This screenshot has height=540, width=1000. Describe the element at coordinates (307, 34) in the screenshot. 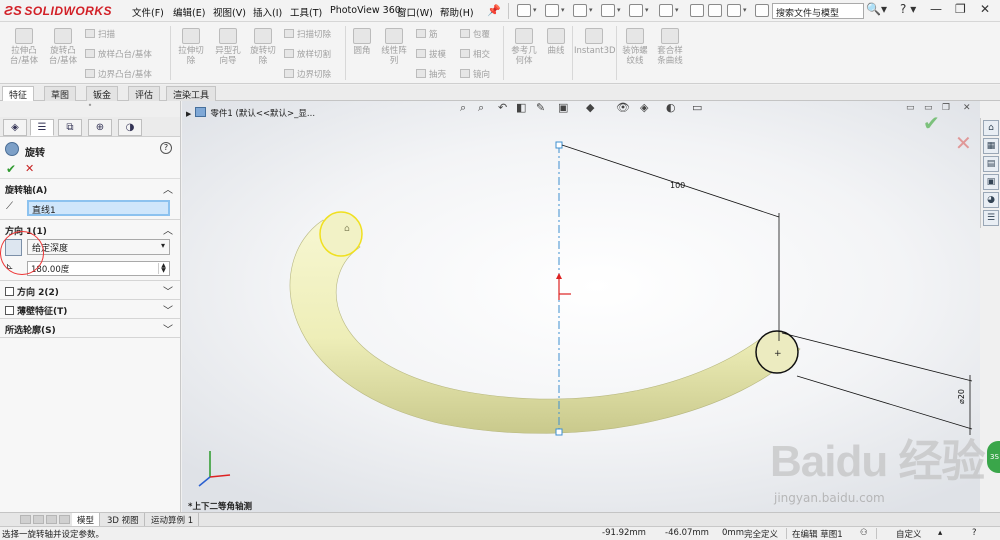

I see `swept-cut-button: 扫描切除` at that location.